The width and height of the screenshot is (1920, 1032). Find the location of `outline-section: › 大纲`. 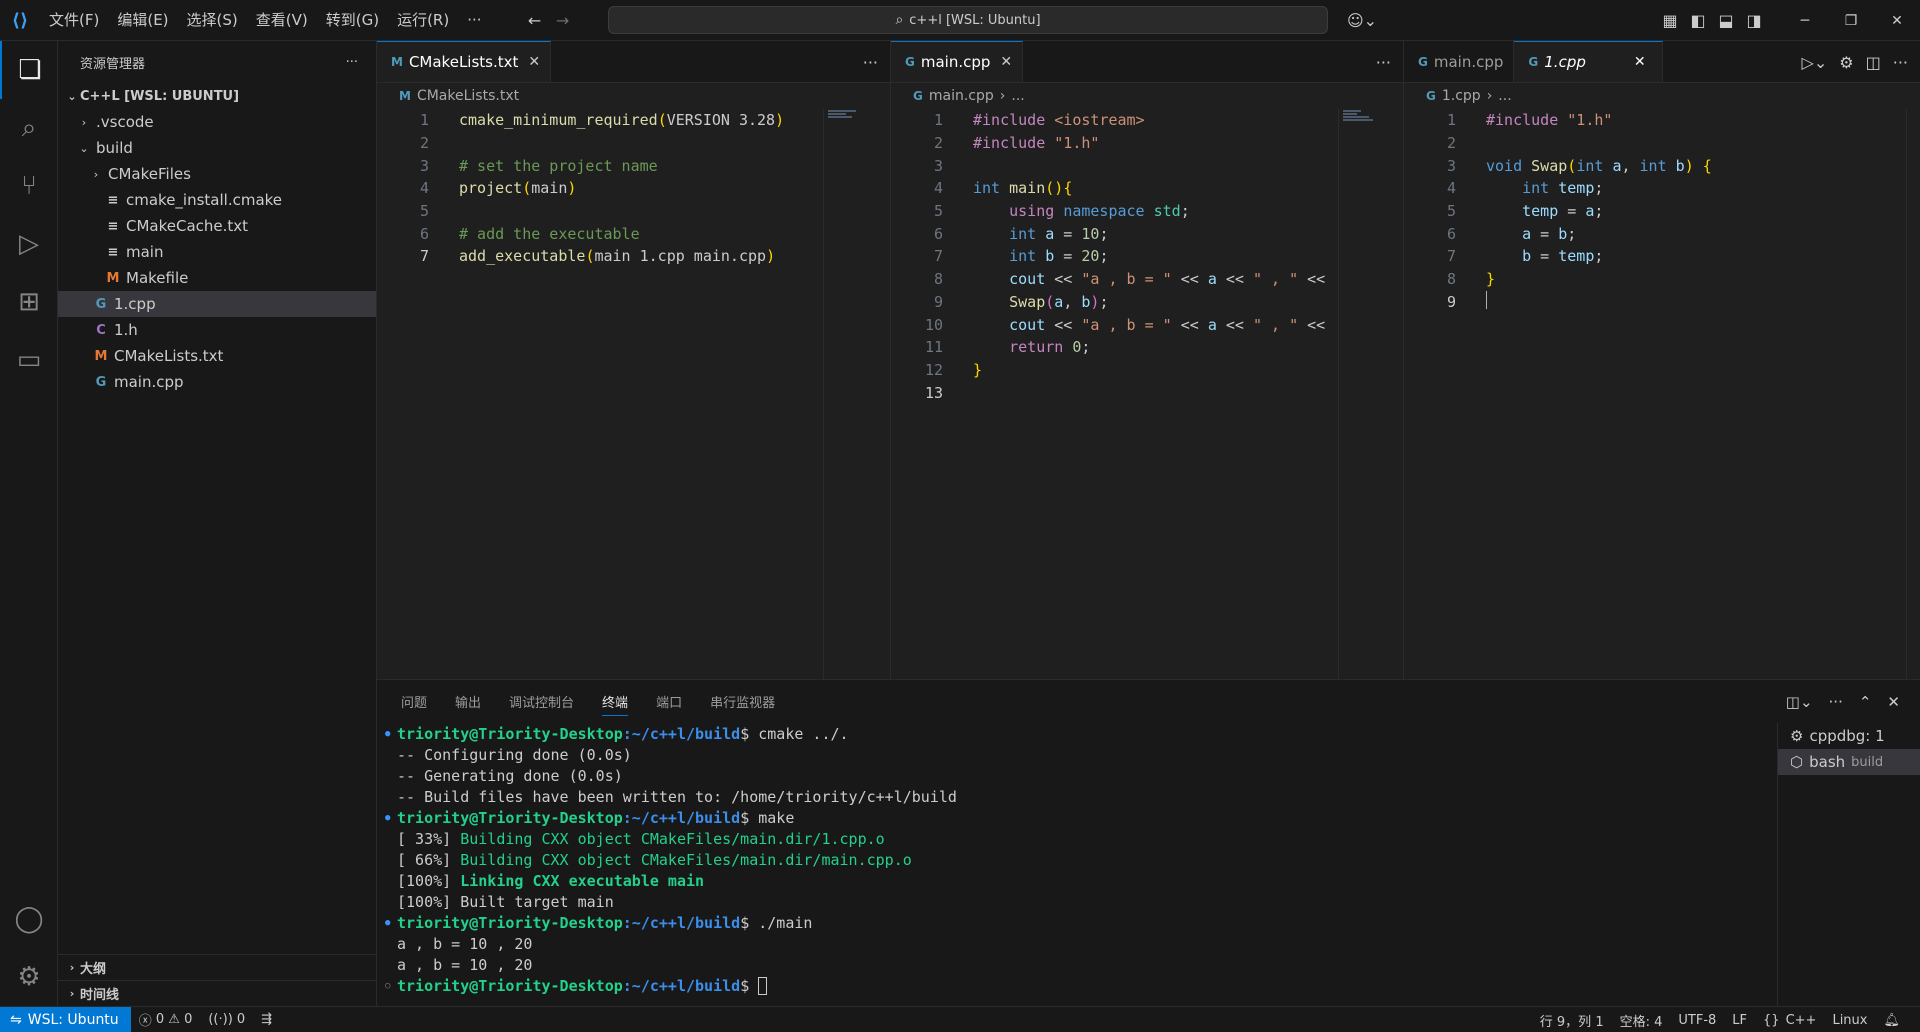

outline-section: › 大纲 is located at coordinates (217, 967).